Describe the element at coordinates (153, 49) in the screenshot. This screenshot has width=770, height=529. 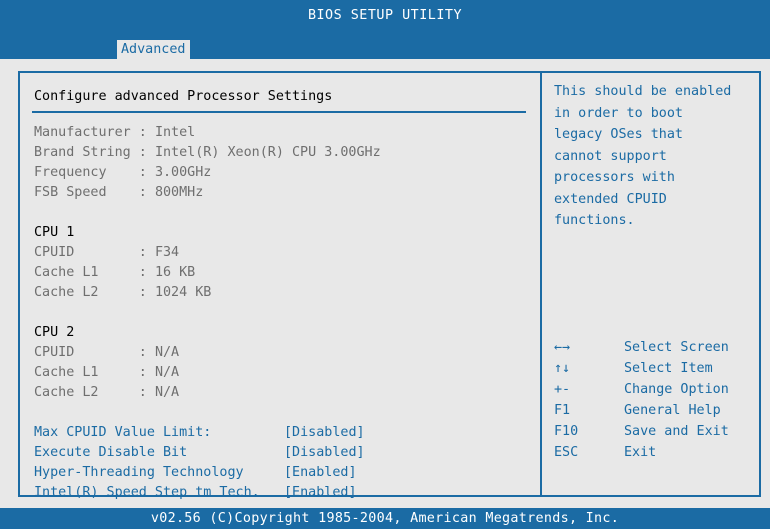
I see `tab-advanced: Advanced` at that location.